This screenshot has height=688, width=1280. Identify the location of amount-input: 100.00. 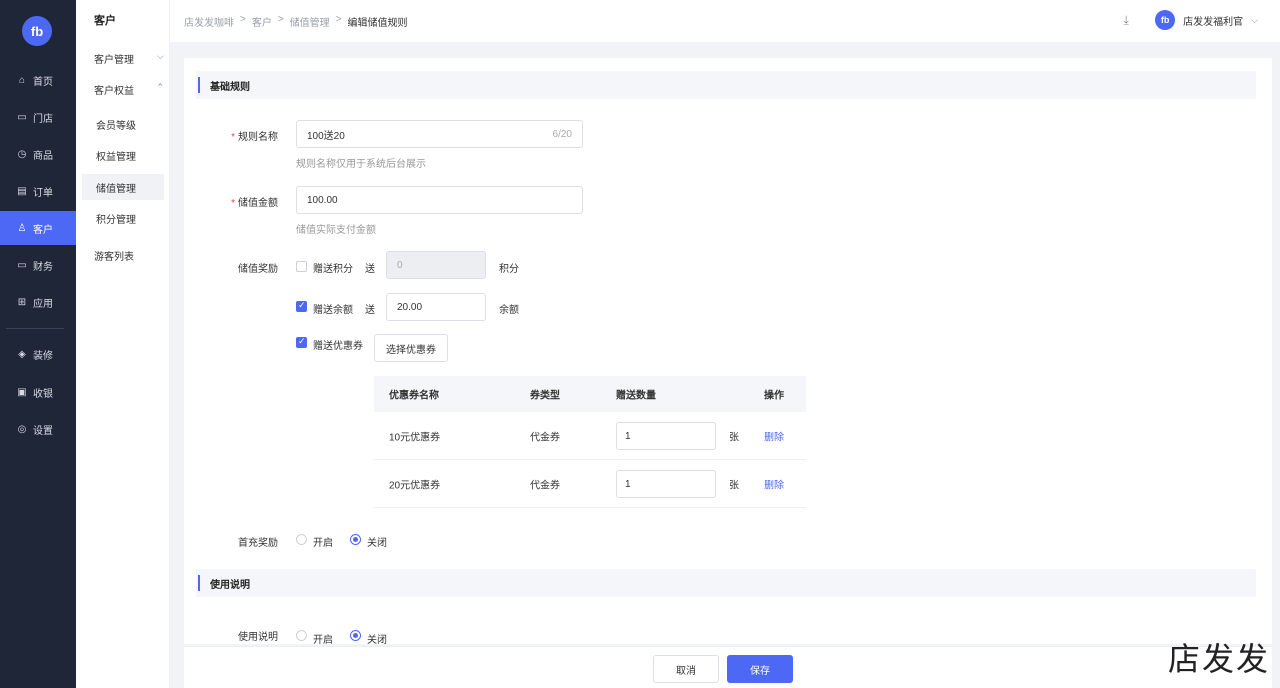
(439, 200).